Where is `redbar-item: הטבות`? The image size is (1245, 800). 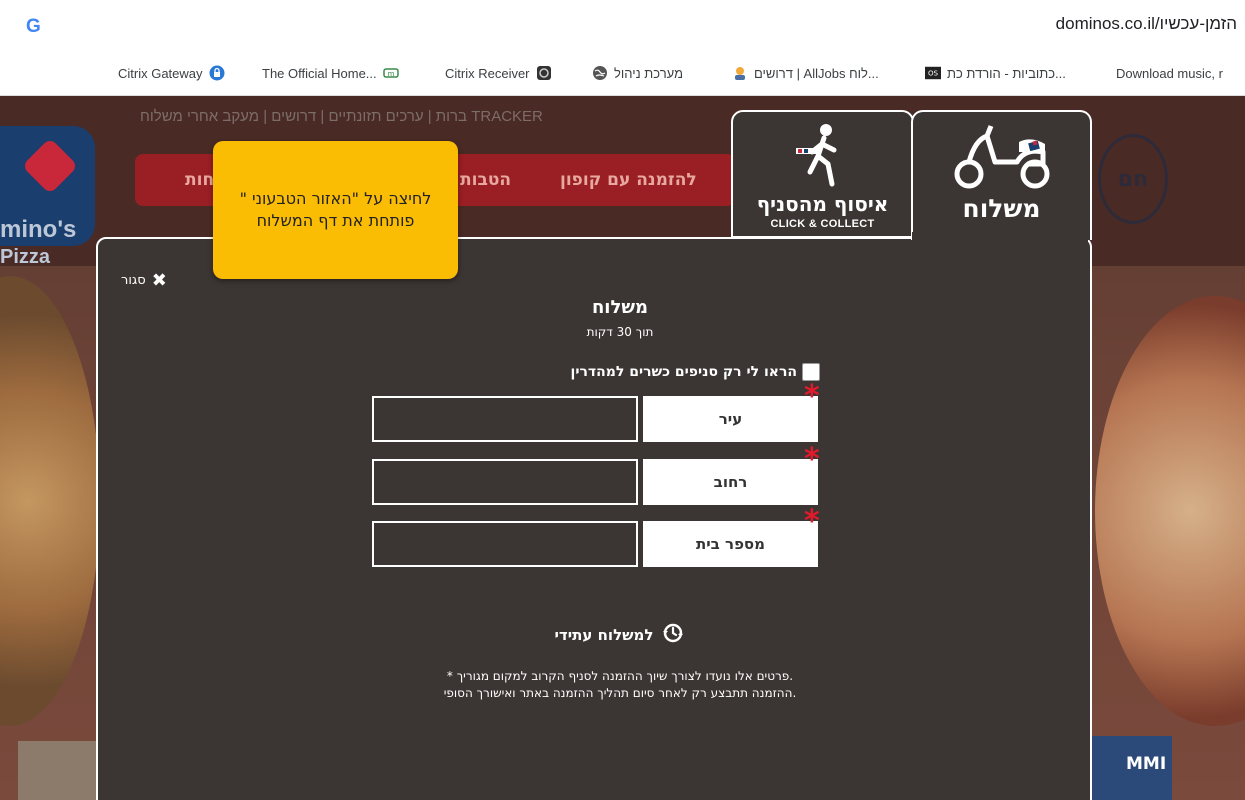 redbar-item: הטבות is located at coordinates (485, 180).